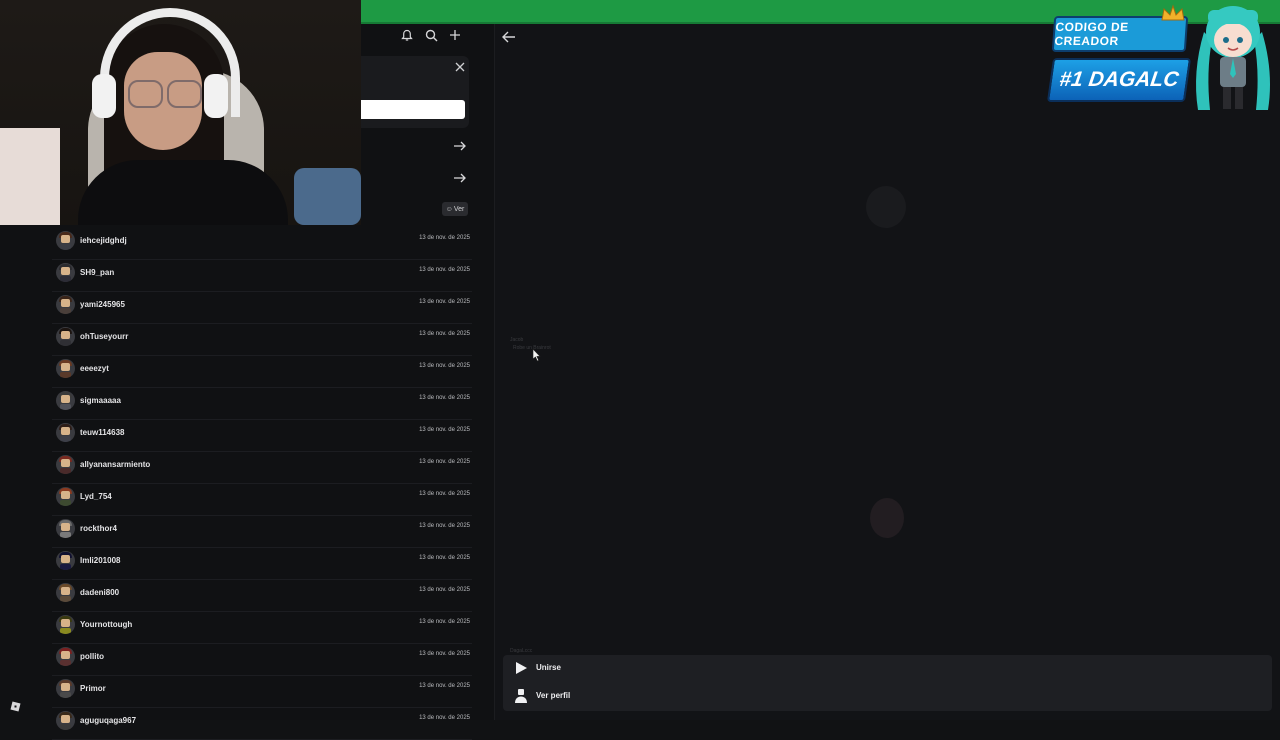 The image size is (1280, 740). I want to click on friend-row: pollito 13 de nov. de 2025, so click(262, 659).